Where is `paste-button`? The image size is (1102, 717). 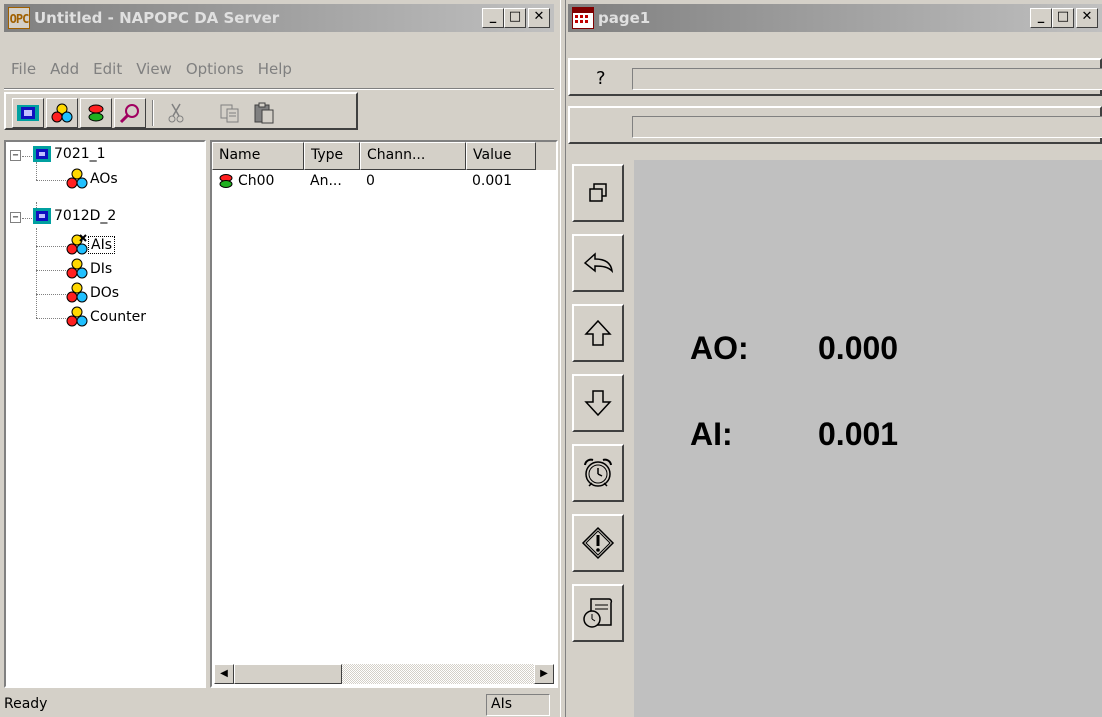 paste-button is located at coordinates (264, 113).